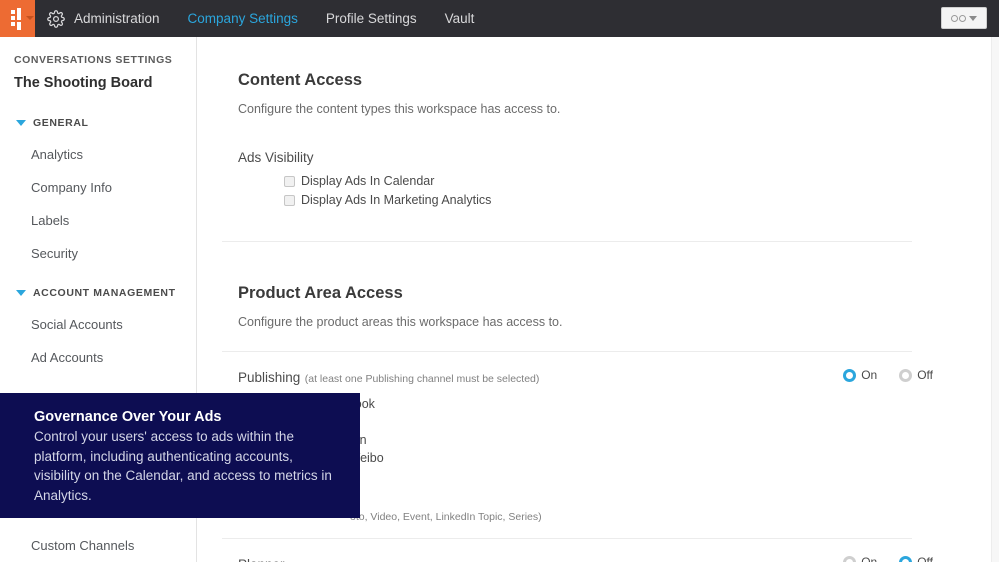 Image resolution: width=999 pixels, height=562 pixels. I want to click on publishing-toggle: On Off, so click(888, 375).